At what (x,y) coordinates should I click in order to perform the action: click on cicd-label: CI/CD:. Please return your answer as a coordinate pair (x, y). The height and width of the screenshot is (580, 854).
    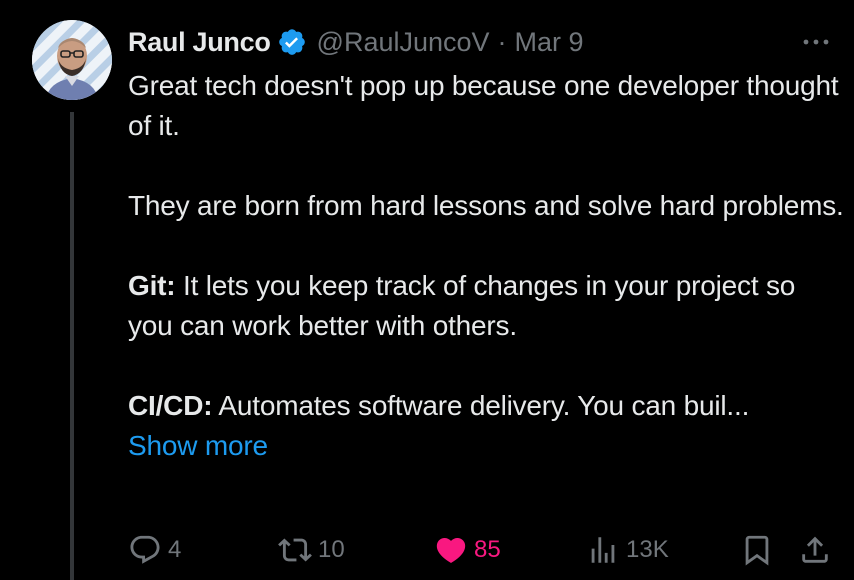
    Looking at the image, I should click on (170, 405).